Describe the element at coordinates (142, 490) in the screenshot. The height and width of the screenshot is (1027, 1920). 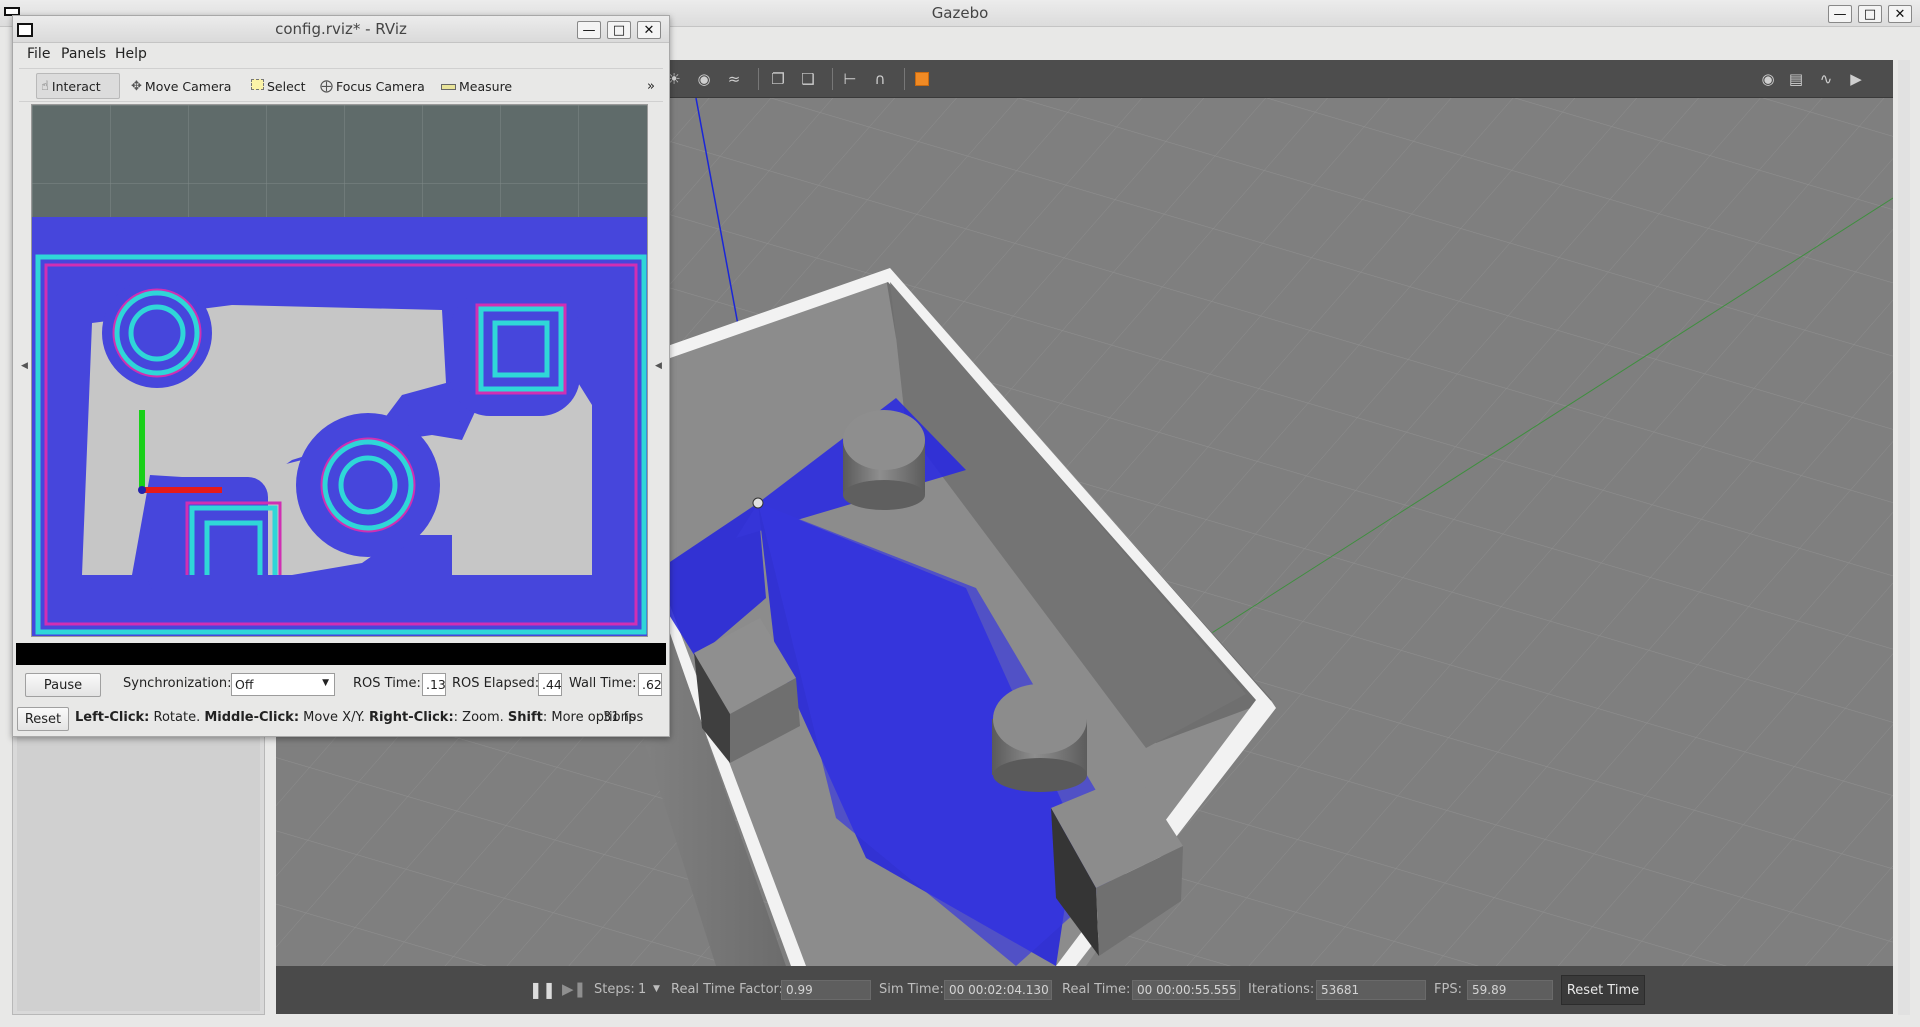
I see `robot-origin` at that location.